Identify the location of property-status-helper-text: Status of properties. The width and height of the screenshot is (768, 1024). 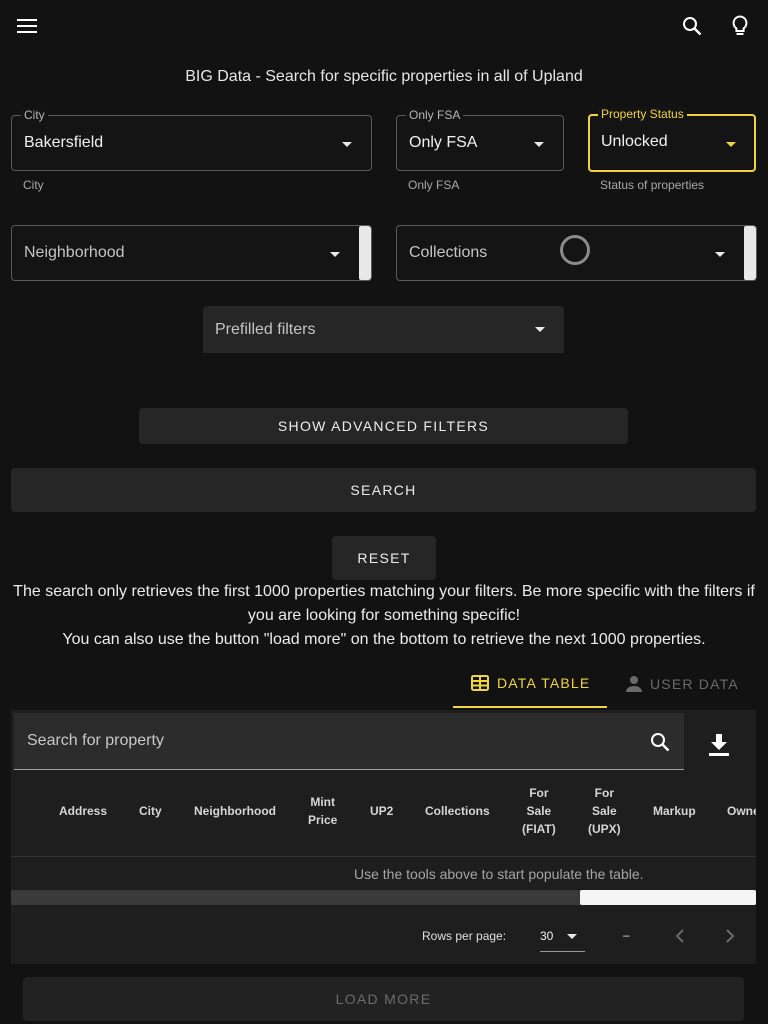
(652, 185).